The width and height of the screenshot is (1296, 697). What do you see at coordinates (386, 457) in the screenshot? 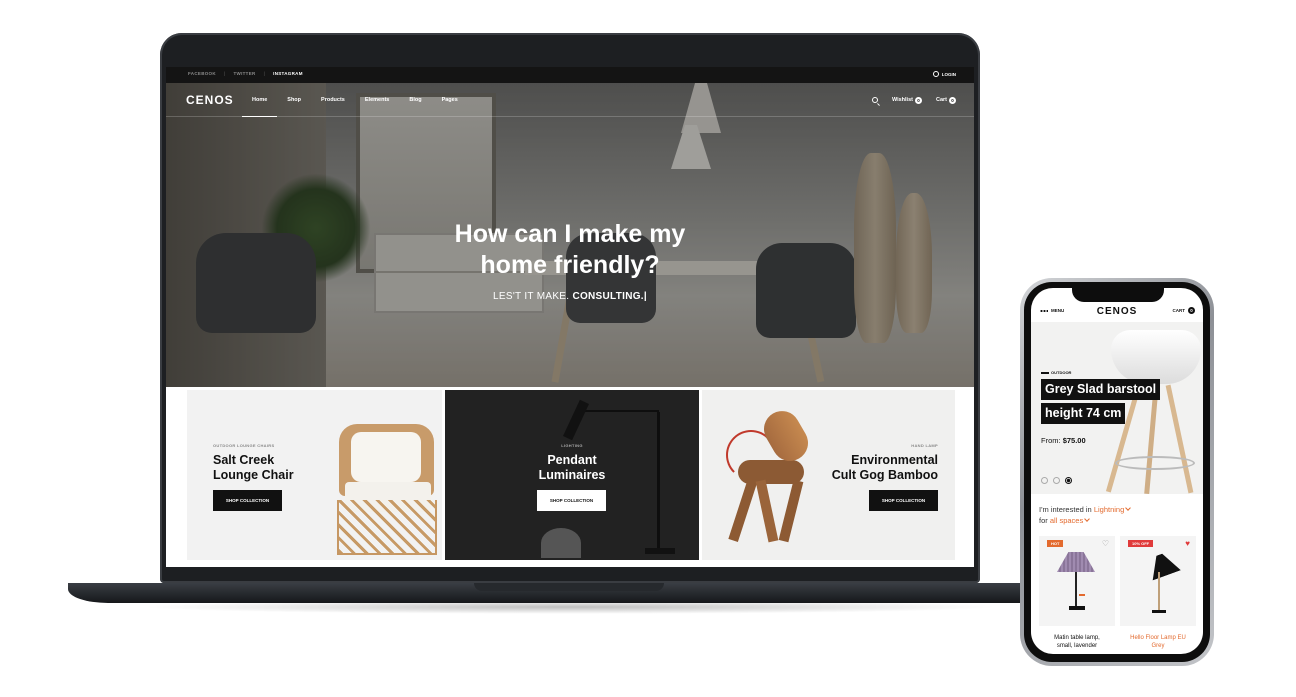
I see `armchair-cushion` at bounding box center [386, 457].